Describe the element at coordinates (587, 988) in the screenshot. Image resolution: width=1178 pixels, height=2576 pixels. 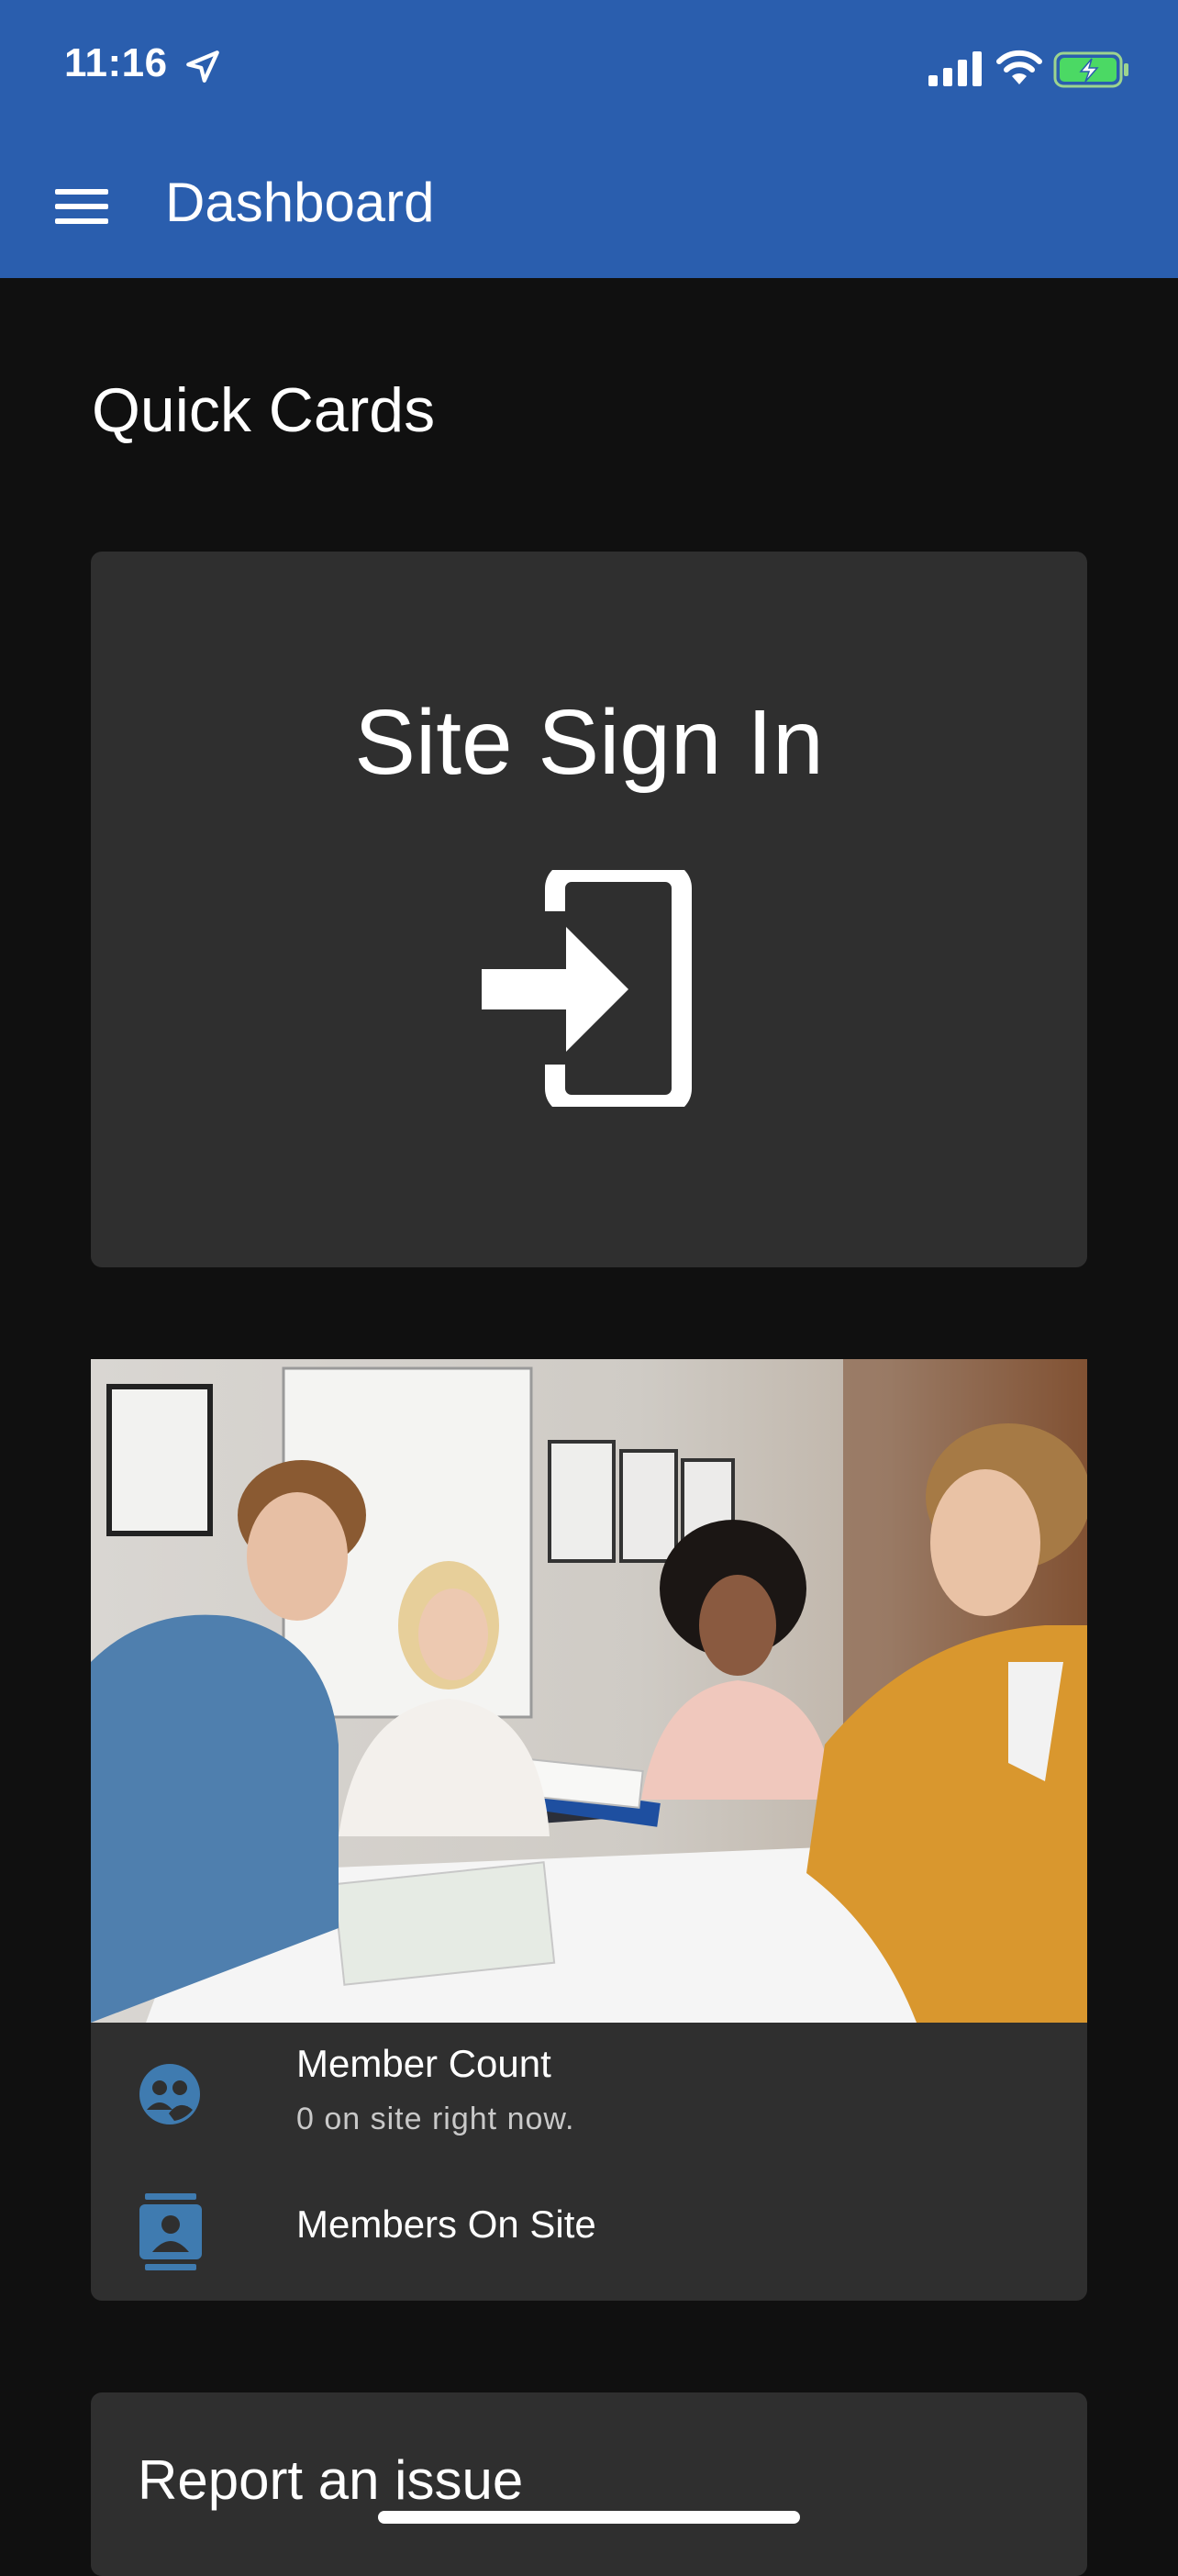
I see `login-icon` at that location.